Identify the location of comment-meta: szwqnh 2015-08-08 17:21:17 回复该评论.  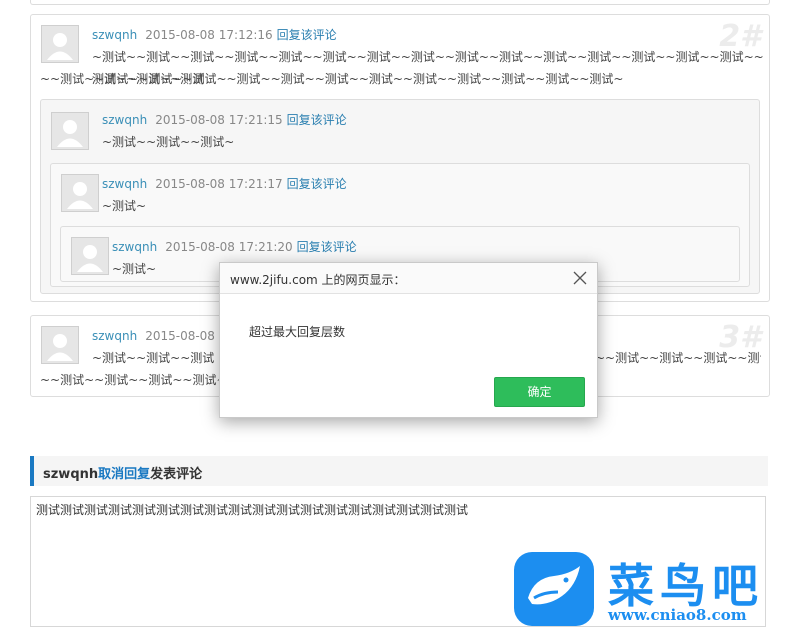
(224, 184).